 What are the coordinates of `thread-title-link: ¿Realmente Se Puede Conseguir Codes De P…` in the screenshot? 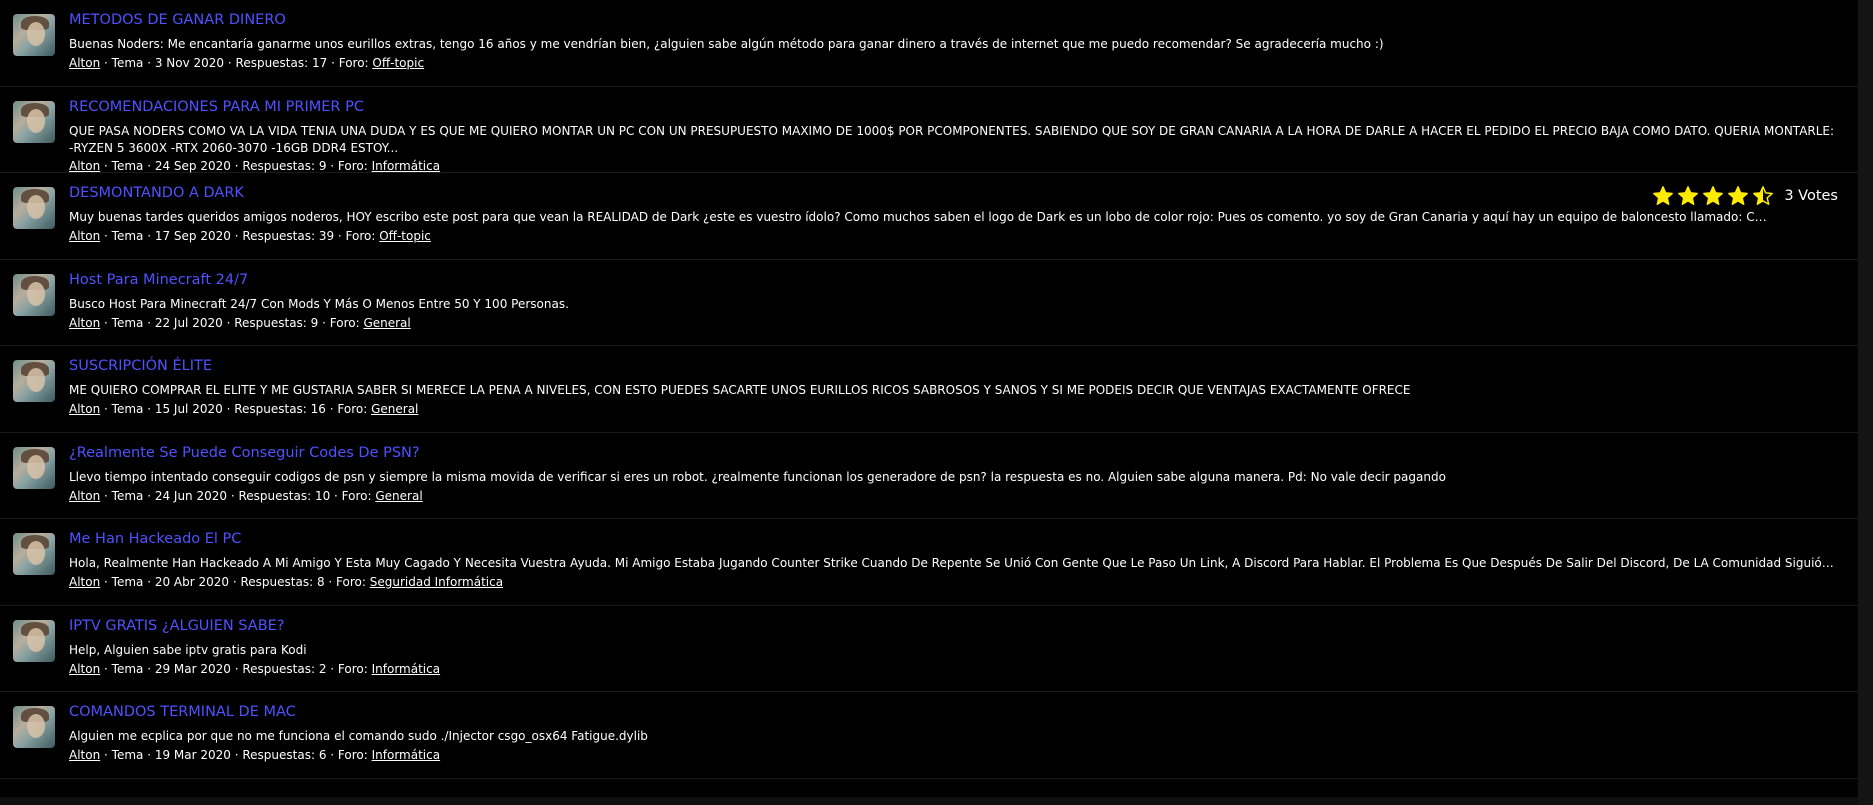 It's located at (244, 453).